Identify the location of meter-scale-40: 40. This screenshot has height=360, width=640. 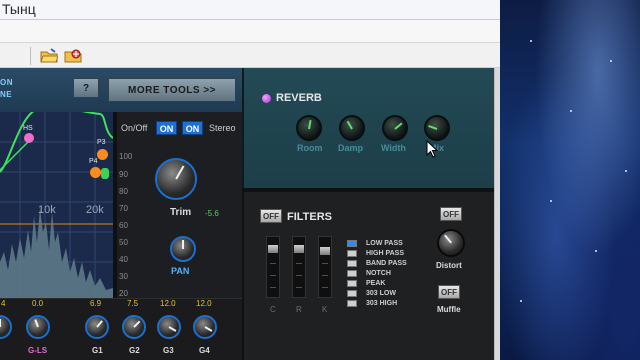
(123, 259).